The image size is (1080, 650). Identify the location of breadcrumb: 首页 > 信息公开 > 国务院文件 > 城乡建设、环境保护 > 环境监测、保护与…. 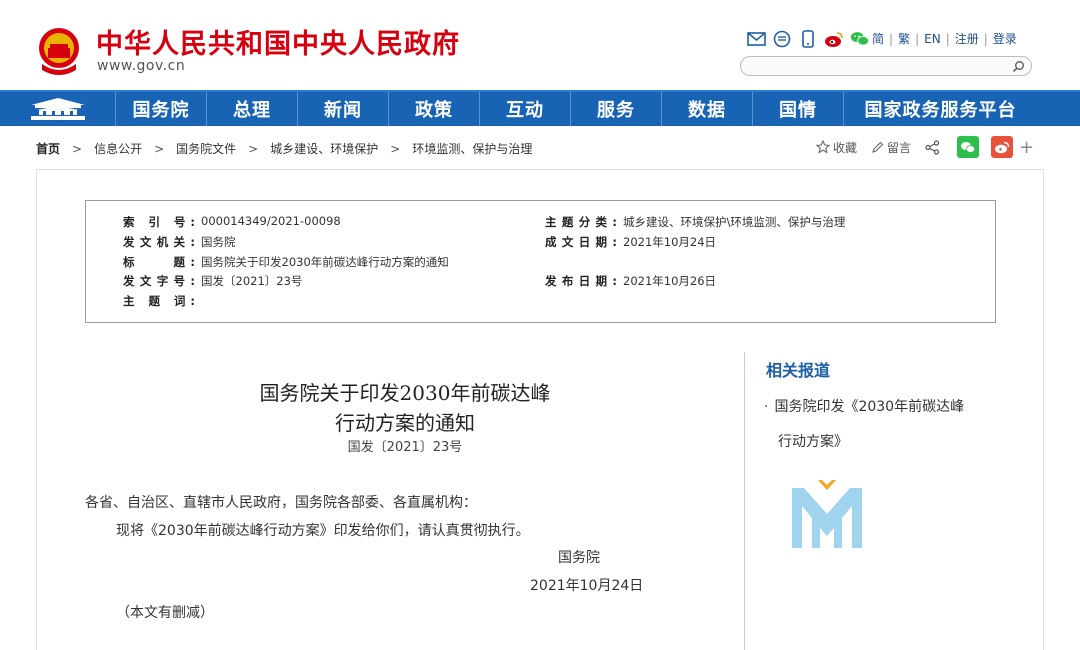
(284, 148).